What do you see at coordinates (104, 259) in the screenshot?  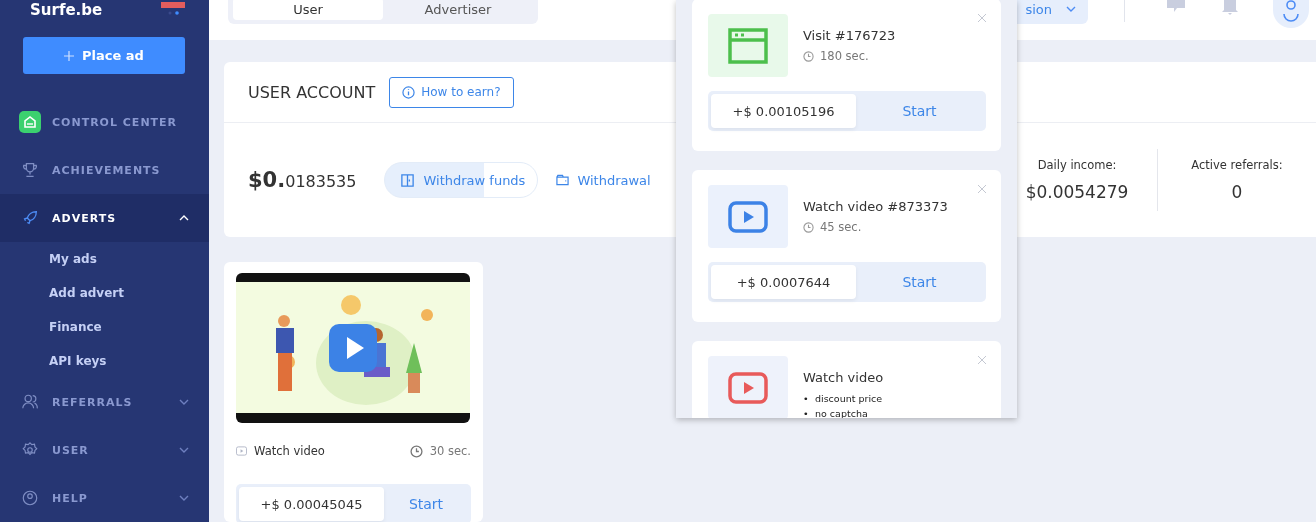 I see `submenu-item: My ads` at bounding box center [104, 259].